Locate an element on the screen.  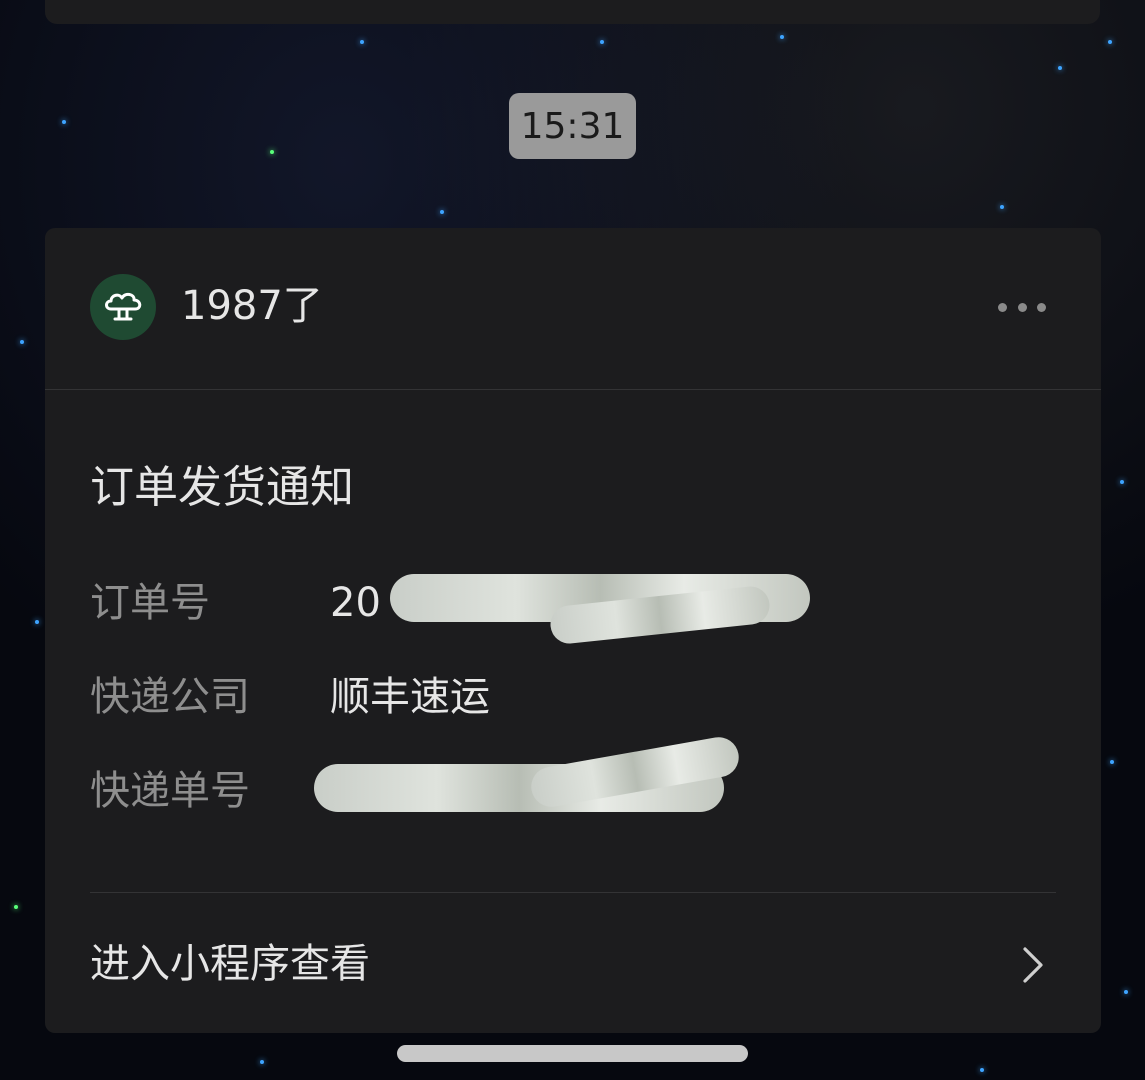
previous-message-card is located at coordinates (572, 12).